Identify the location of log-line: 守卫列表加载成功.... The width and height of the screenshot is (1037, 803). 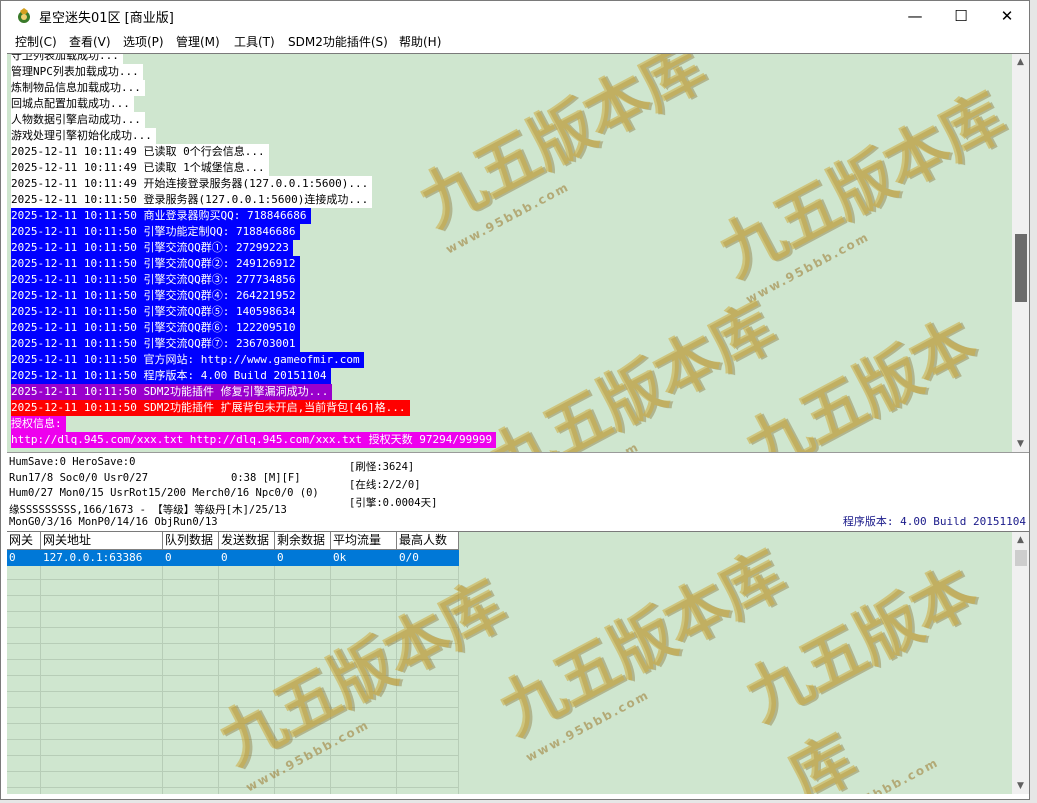
(67, 59).